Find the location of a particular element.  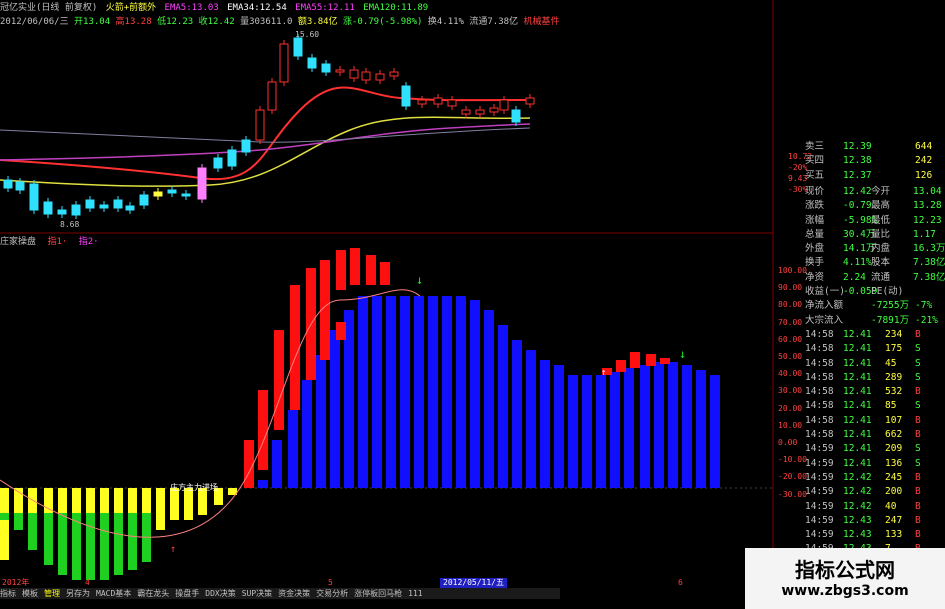

quote-cell: 247 is located at coordinates (894, 520).